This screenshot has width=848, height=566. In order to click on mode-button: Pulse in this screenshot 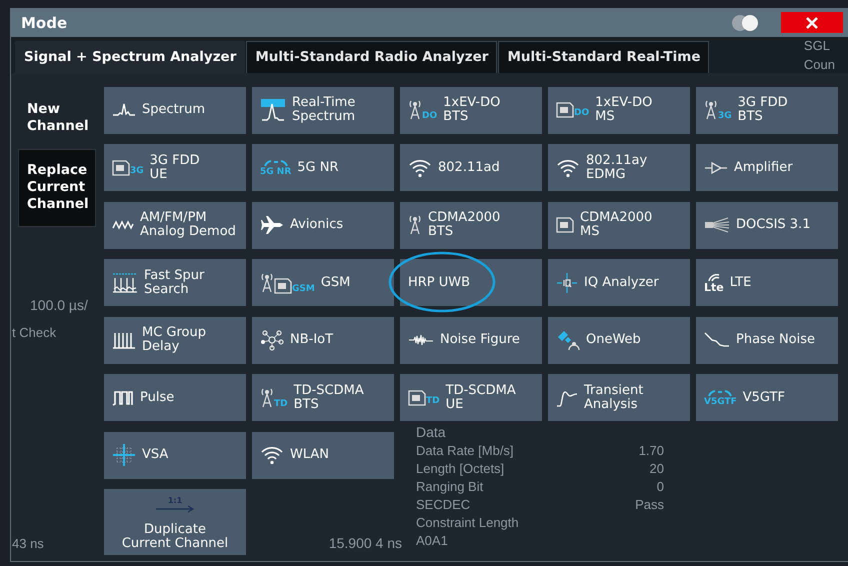, I will do `click(175, 397)`.